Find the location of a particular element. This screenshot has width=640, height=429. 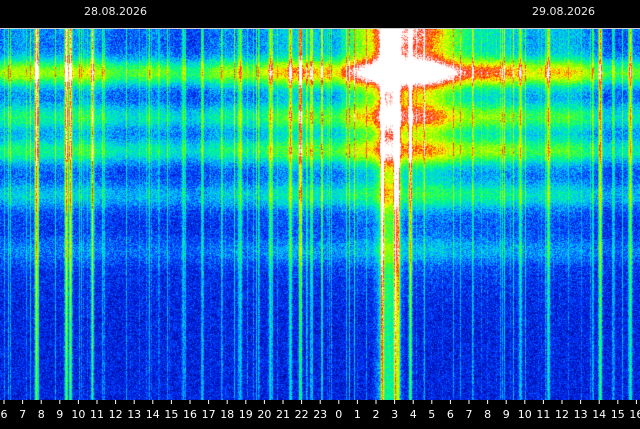

x-tick-label: 0 is located at coordinates (338, 414).